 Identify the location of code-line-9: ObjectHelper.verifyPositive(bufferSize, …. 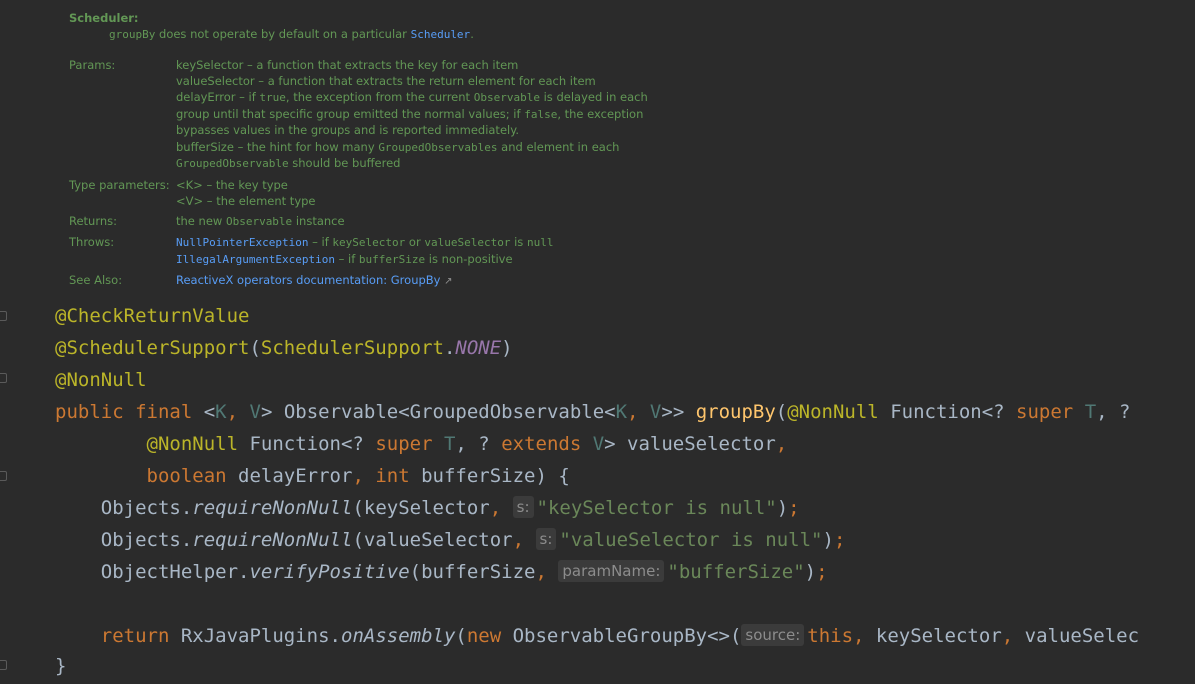
(441, 572).